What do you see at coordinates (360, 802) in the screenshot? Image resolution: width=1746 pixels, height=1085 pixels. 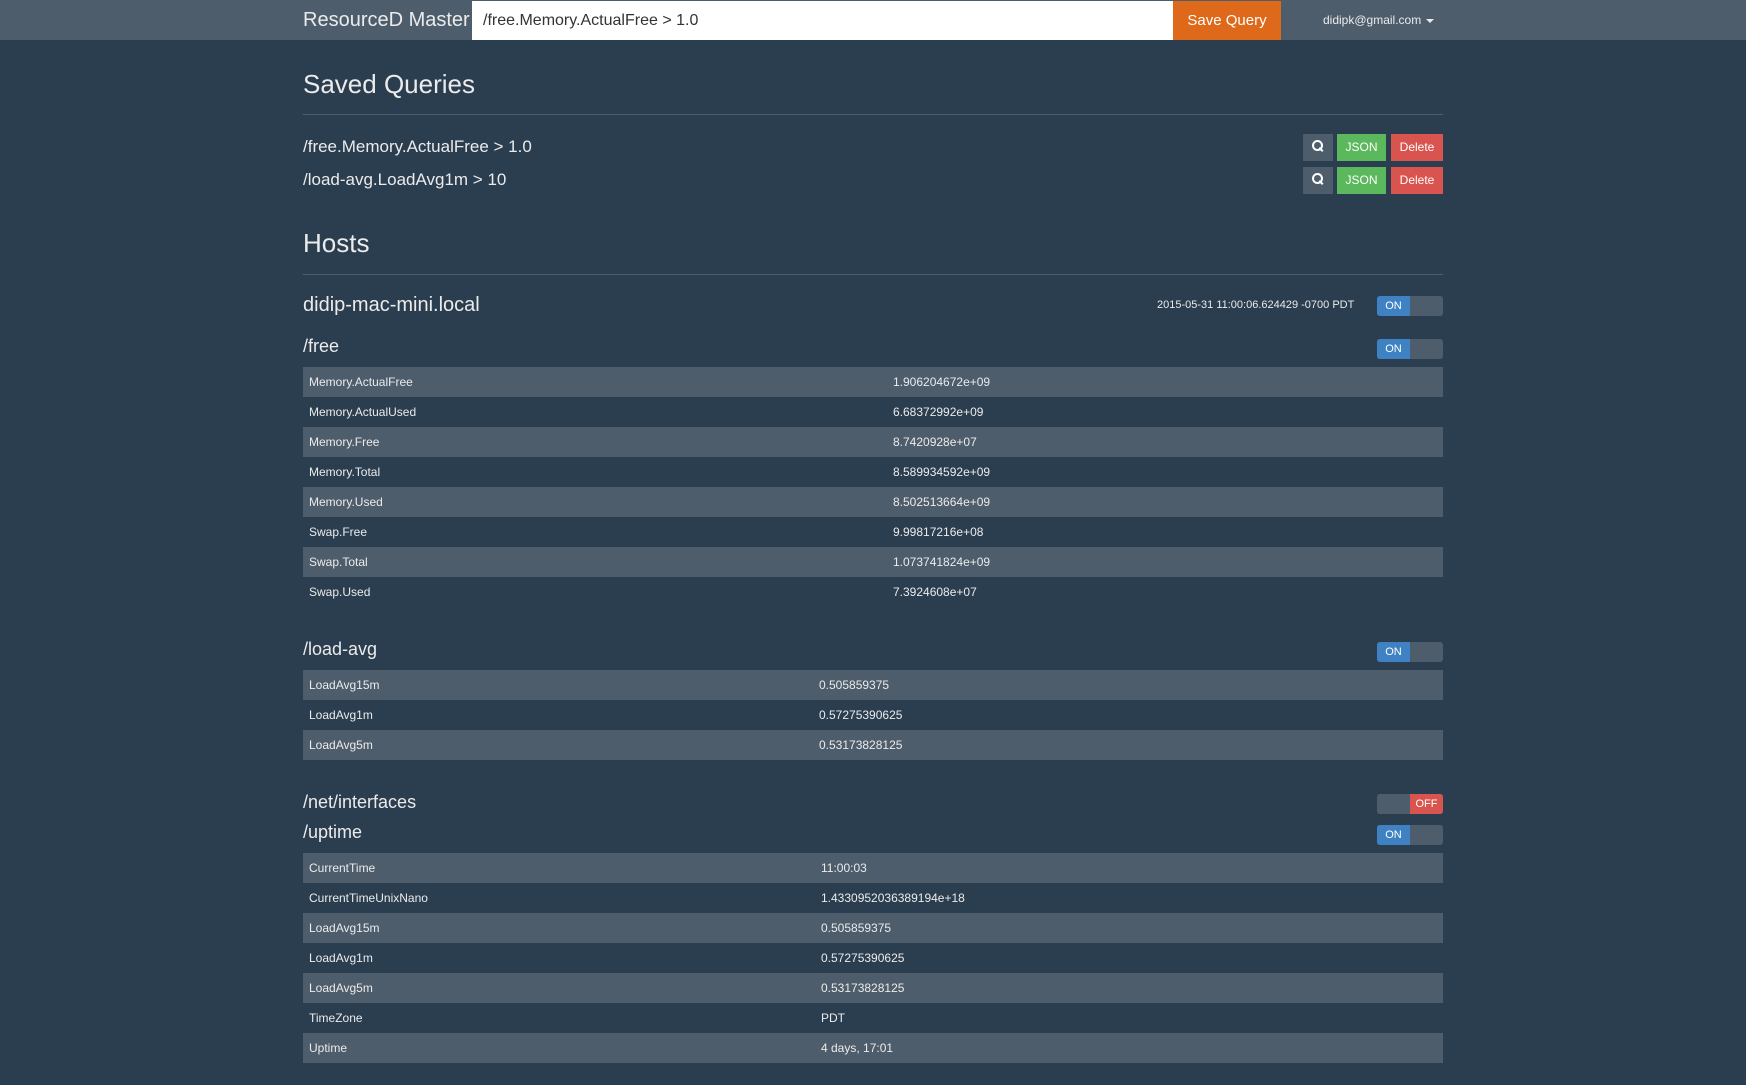 I see `reader-path-net-interfaces: /net/interfaces` at bounding box center [360, 802].